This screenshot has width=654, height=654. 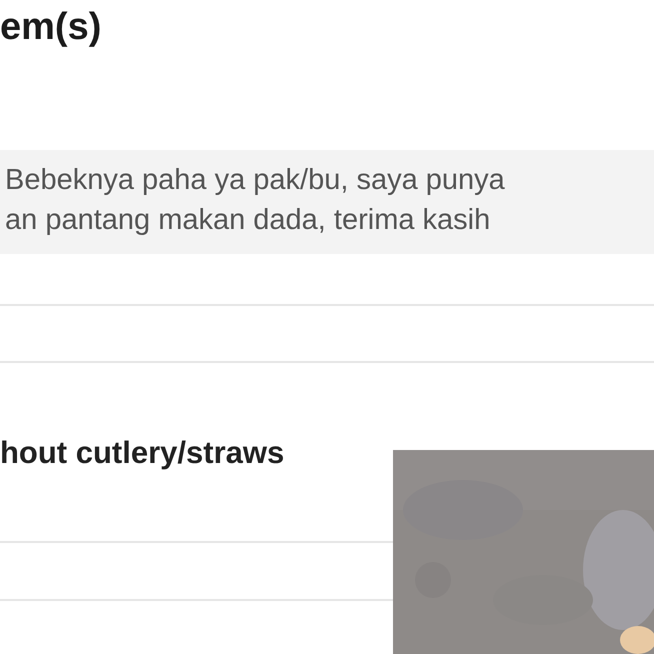 I want to click on section-title: em(s), so click(x=51, y=27).